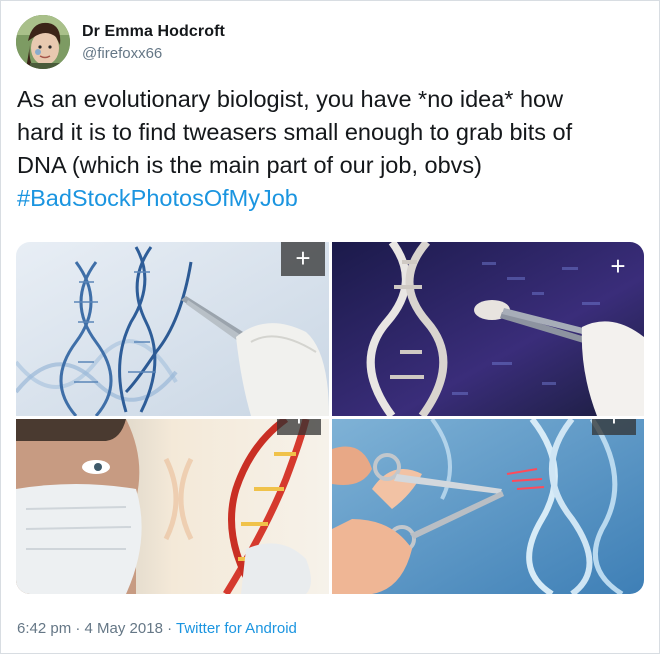 The image size is (660, 654). Describe the element at coordinates (172, 329) in the screenshot. I see `tweezers-dna-light-photo: +` at that location.